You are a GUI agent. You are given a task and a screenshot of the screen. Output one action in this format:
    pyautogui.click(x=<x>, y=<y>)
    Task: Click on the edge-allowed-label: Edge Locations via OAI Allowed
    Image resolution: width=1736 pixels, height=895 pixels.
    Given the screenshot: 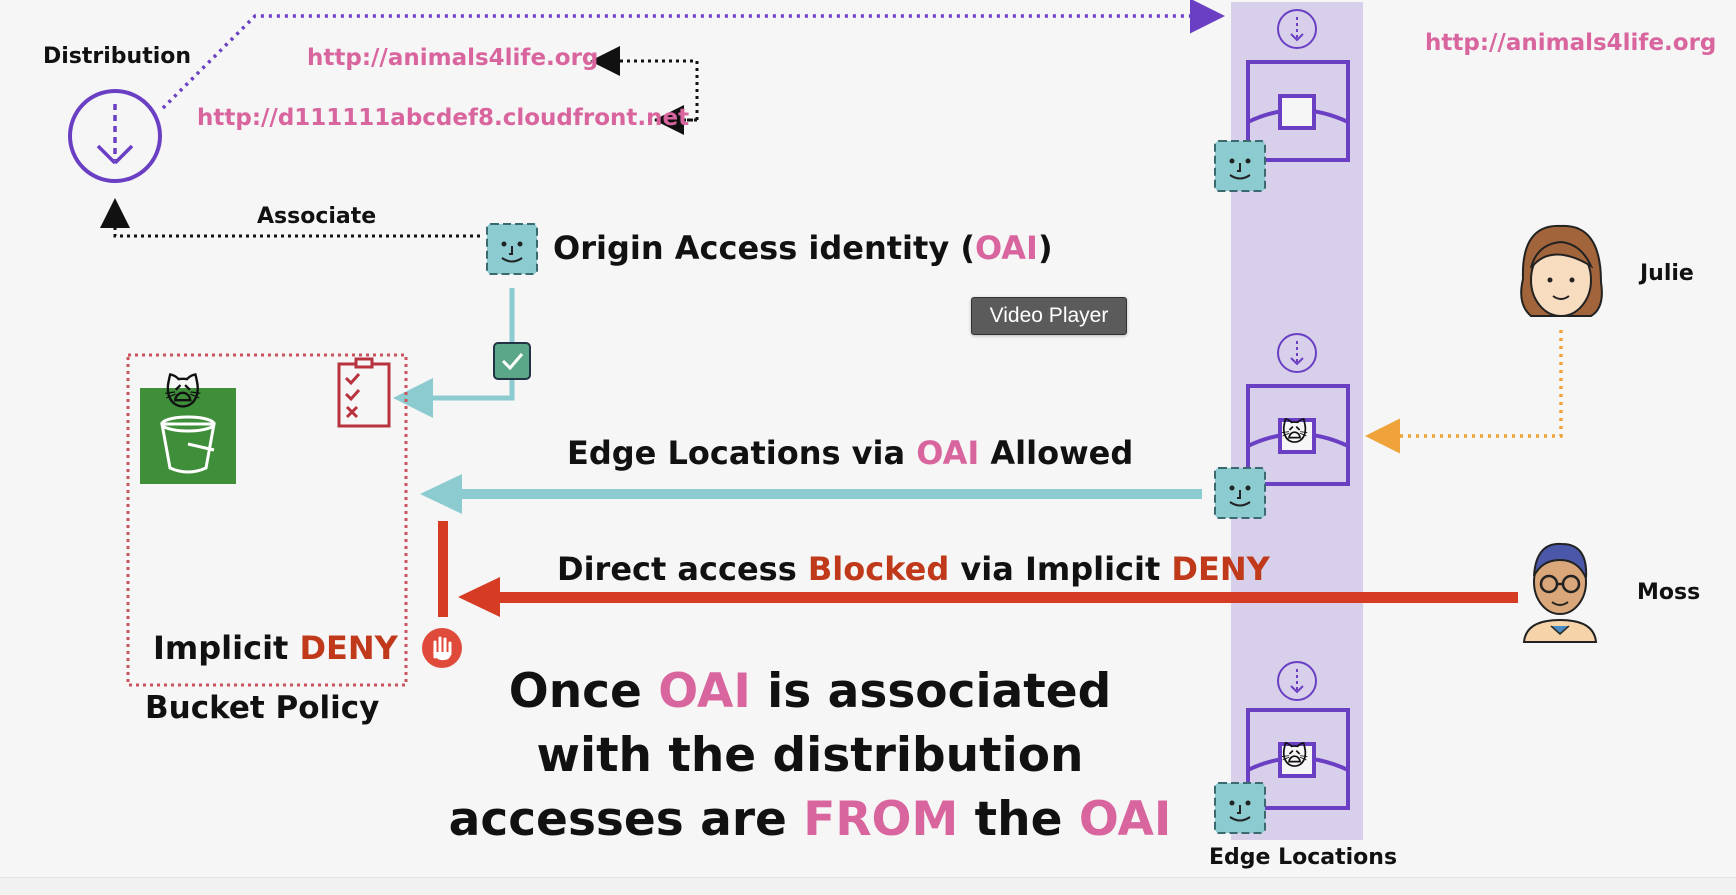 What is the action you would take?
    pyautogui.click(x=850, y=453)
    